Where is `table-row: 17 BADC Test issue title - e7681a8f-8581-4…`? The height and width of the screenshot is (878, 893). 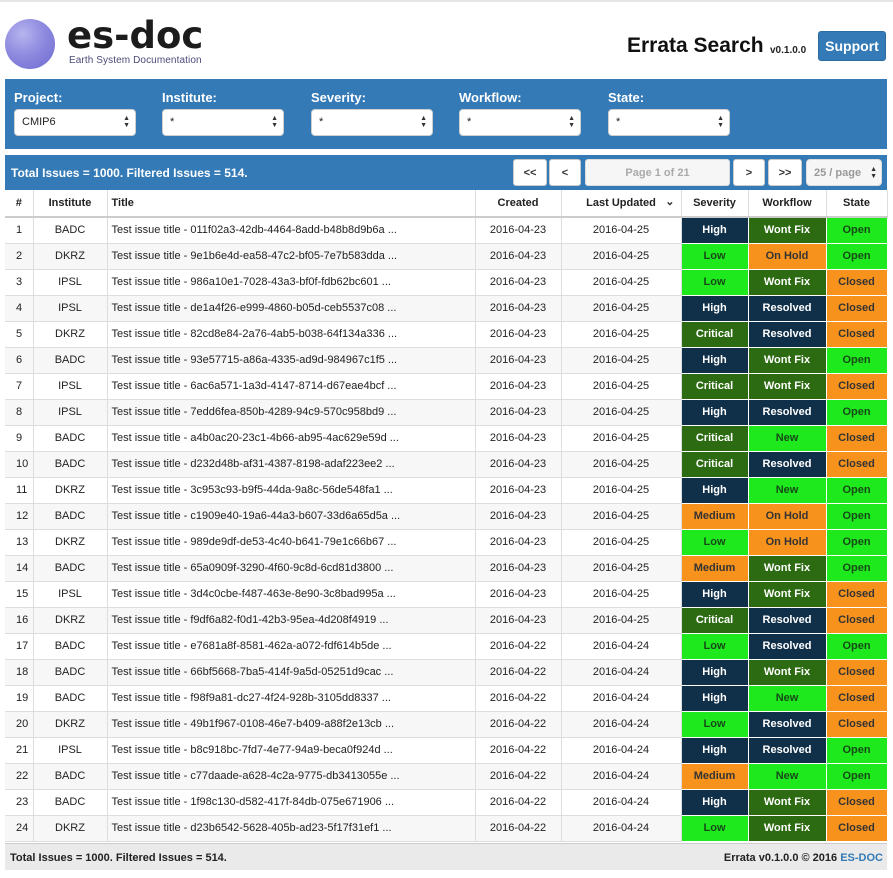 table-row: 17 BADC Test issue title - e7681a8f-8581-4… is located at coordinates (446, 646).